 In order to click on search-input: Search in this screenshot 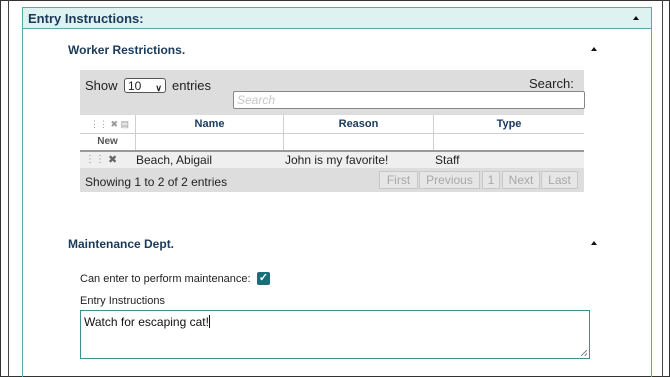, I will do `click(409, 100)`.